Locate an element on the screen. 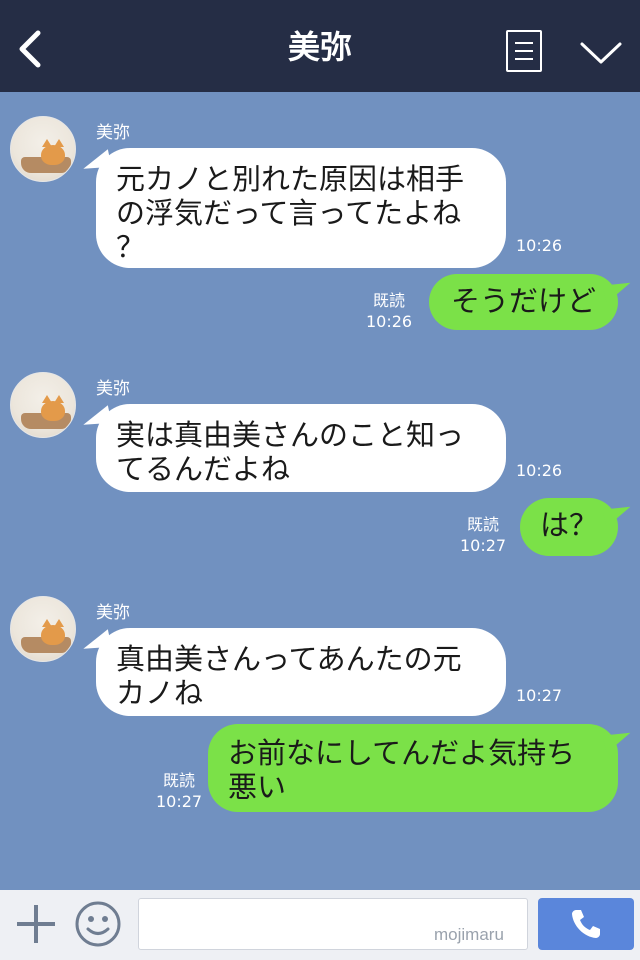 This screenshot has height=960, width=640. incoming-message: 真由美さんってあんたの元 カノね is located at coordinates (301, 672).